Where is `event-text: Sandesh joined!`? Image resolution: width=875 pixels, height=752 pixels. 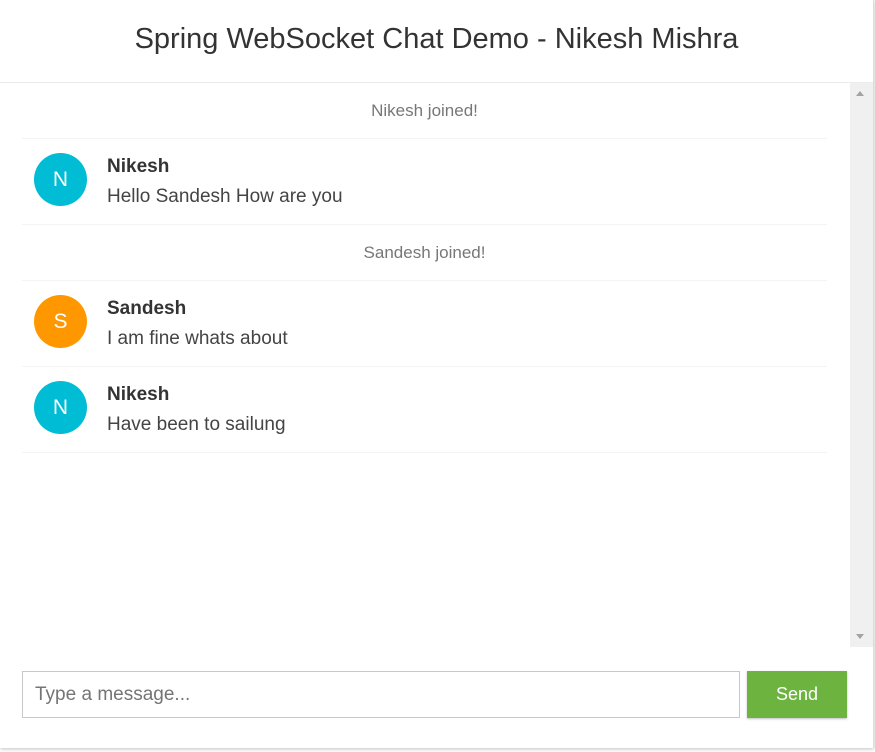 event-text: Sandesh joined! is located at coordinates (424, 252).